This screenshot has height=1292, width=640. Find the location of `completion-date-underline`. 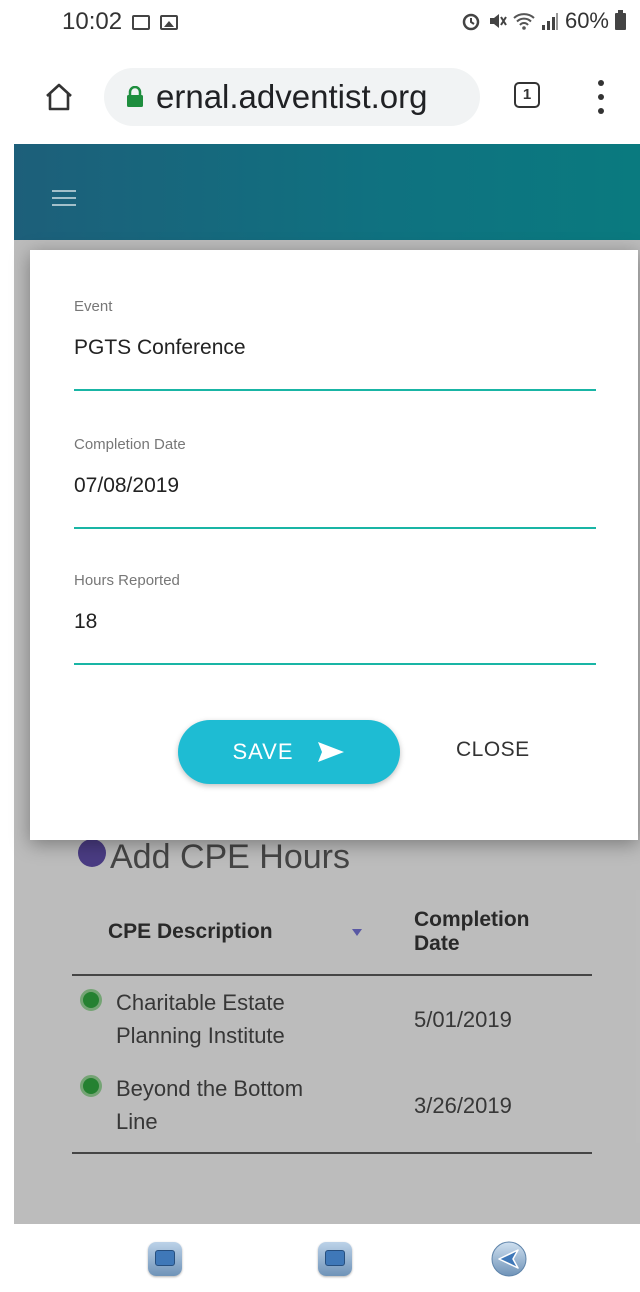

completion-date-underline is located at coordinates (335, 528).